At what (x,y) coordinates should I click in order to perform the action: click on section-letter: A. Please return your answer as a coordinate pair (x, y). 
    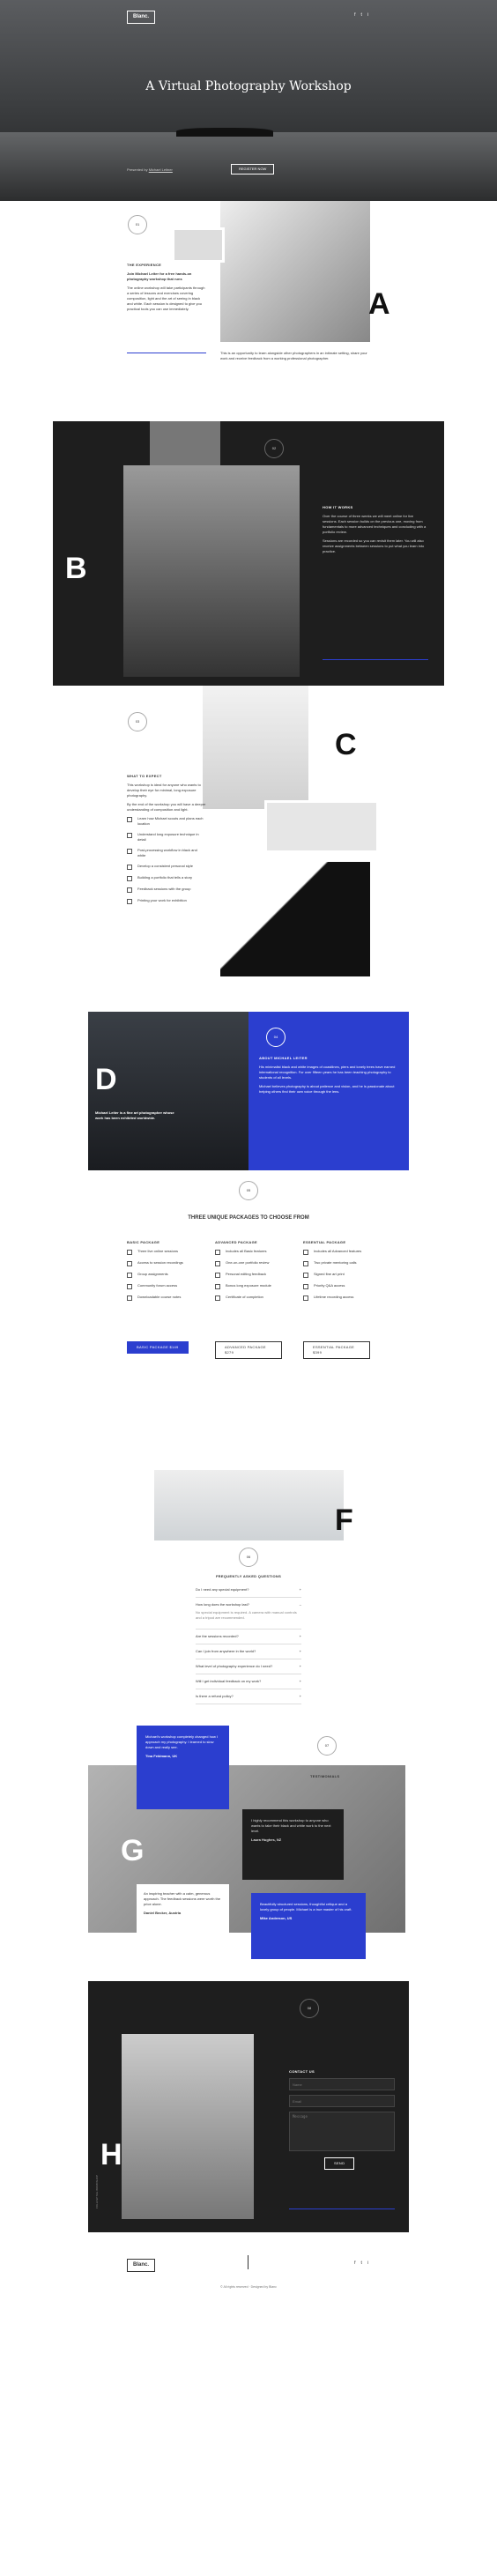
    Looking at the image, I should click on (379, 304).